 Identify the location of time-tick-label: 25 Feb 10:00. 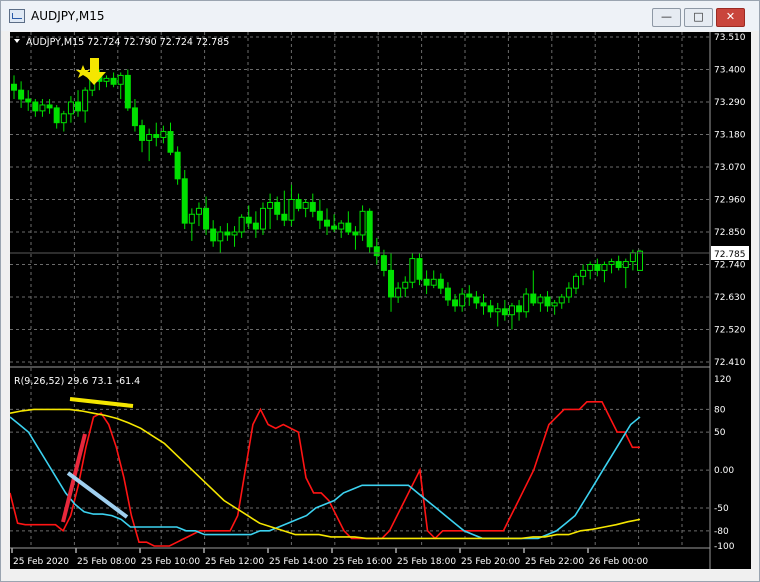
(170, 562).